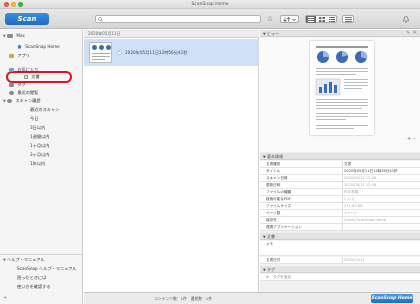  Describe the element at coordinates (42, 46) in the screenshot. I see `sidebar-item-label: ScanSnap Home` at that location.